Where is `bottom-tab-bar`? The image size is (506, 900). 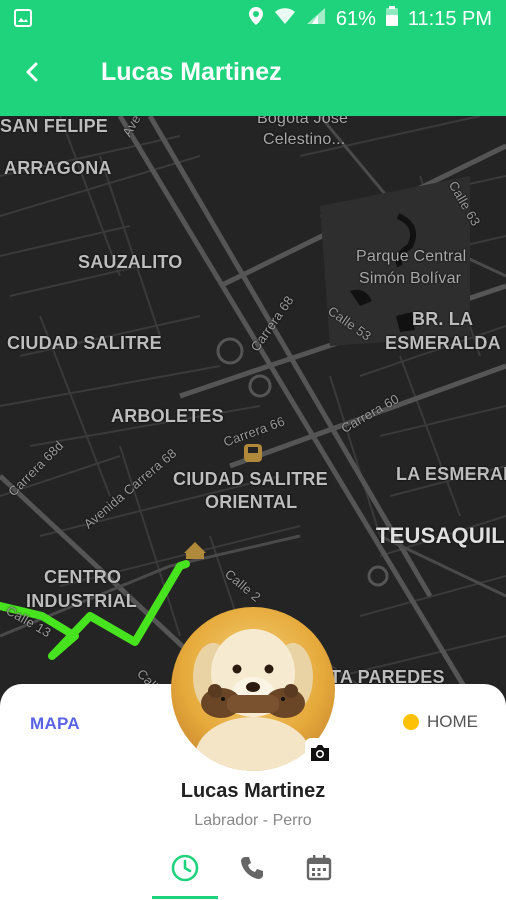
bottom-tab-bar is located at coordinates (252, 874).